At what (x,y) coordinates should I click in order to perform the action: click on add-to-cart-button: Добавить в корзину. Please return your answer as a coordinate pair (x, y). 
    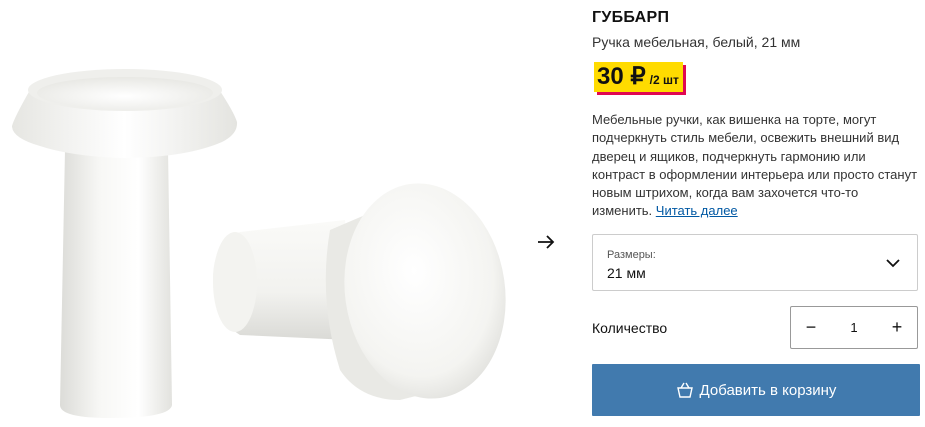
    Looking at the image, I should click on (756, 390).